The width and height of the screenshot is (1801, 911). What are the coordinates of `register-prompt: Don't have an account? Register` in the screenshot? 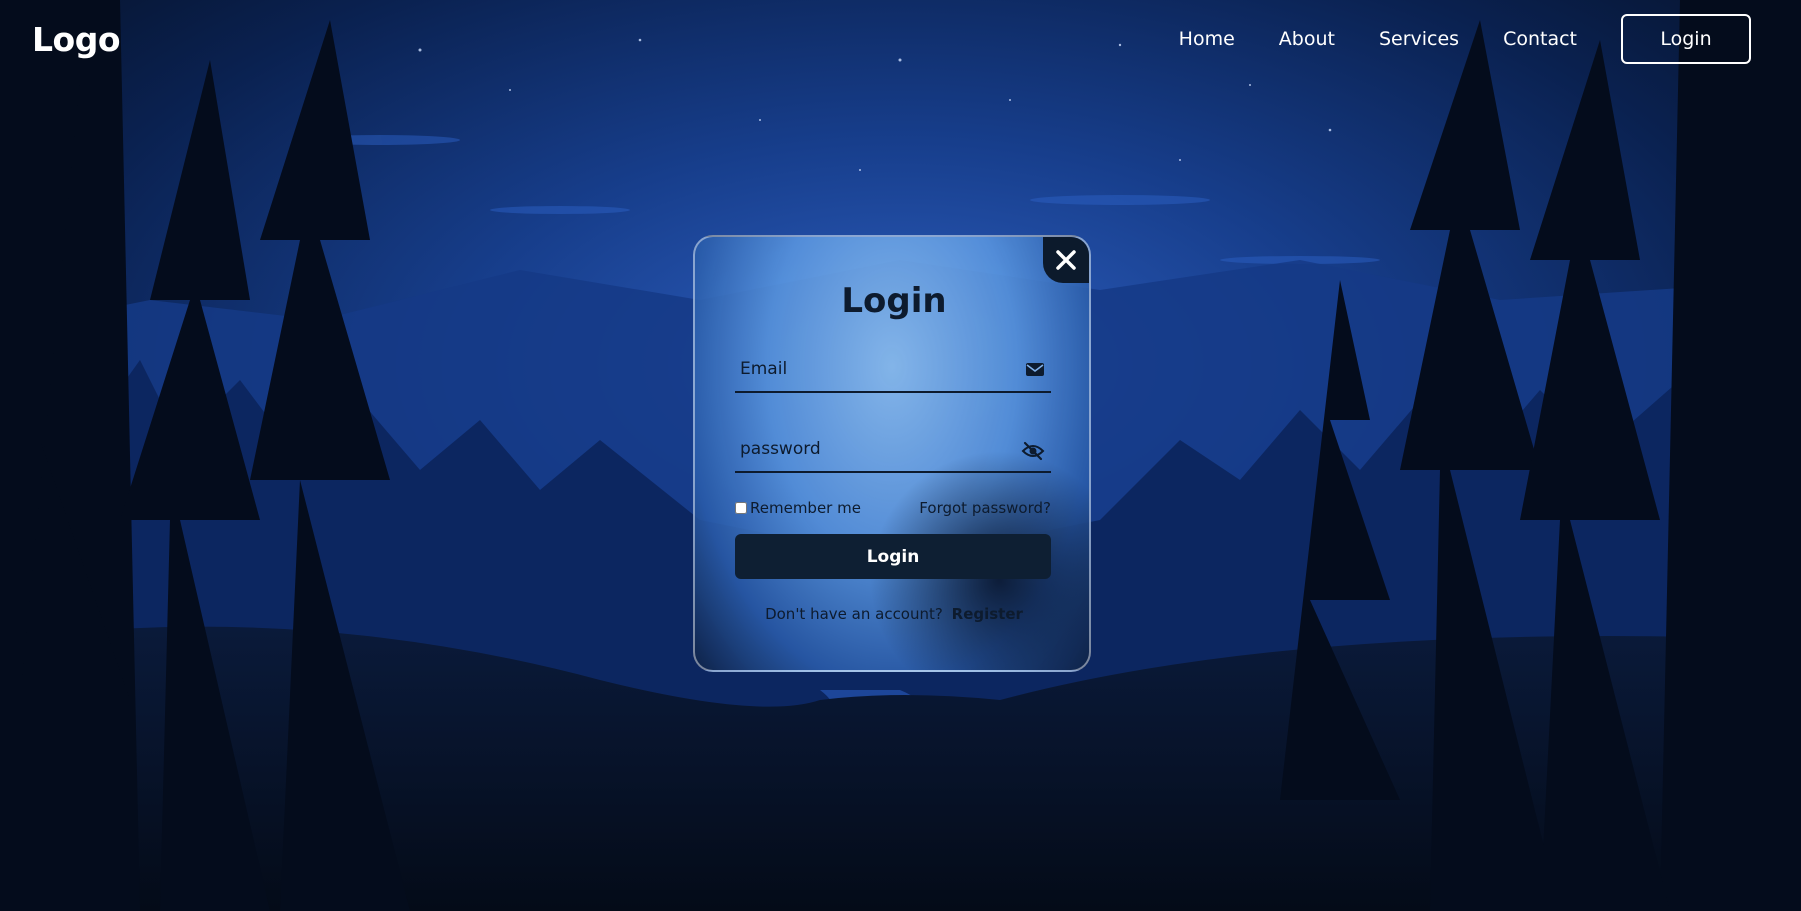 It's located at (892, 614).